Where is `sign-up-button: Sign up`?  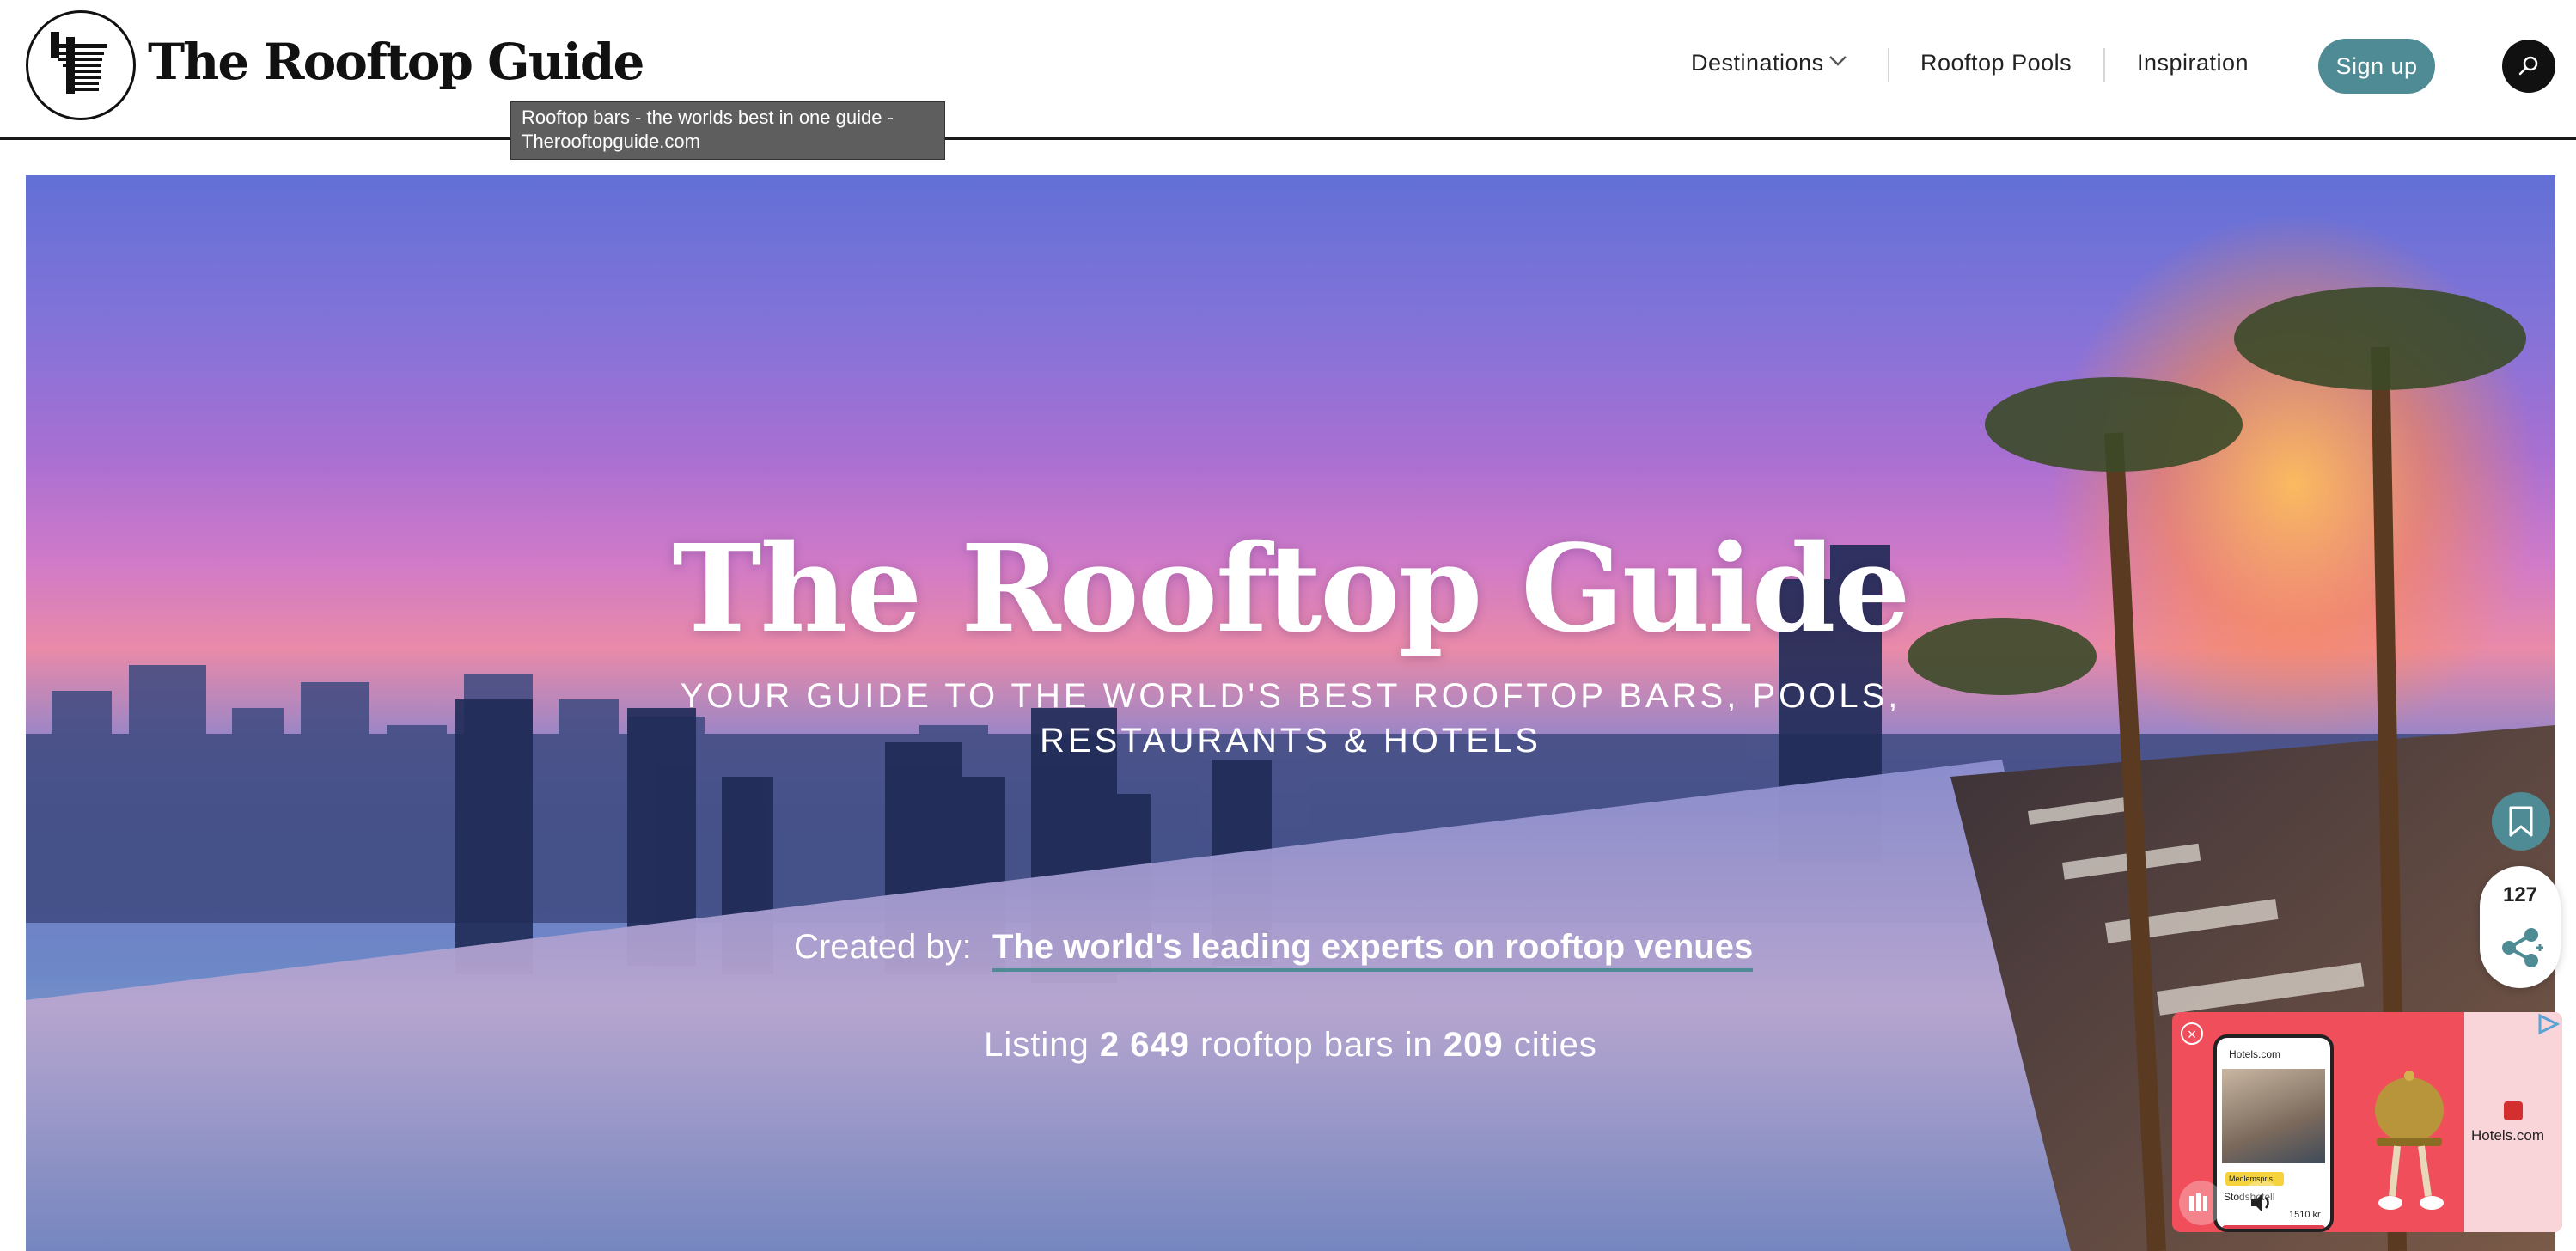
sign-up-button: Sign up is located at coordinates (2376, 66).